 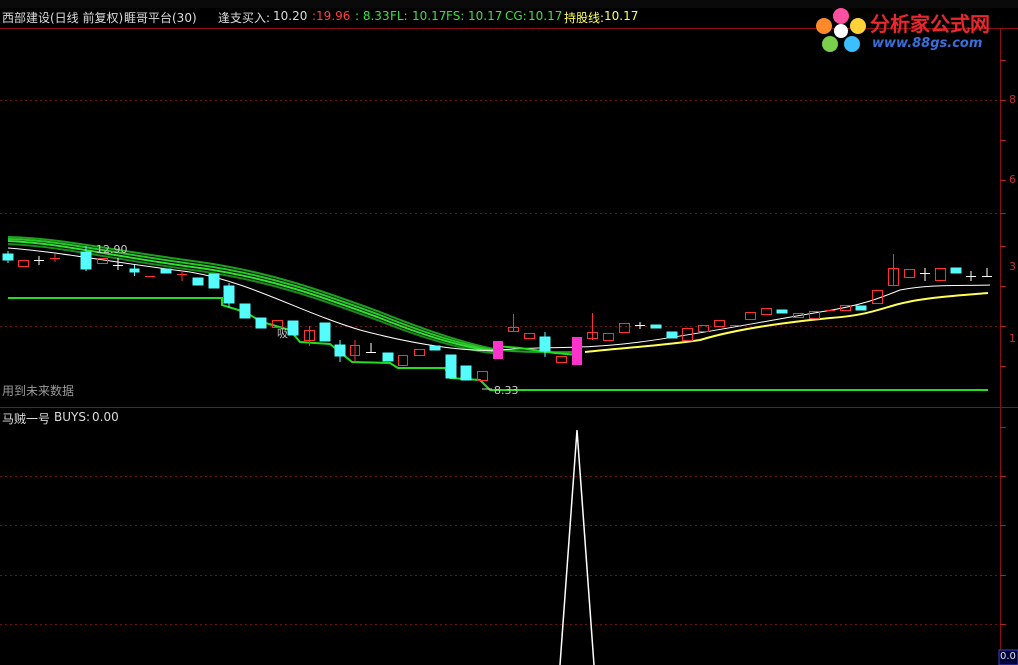 What do you see at coordinates (786, 322) in the screenshot?
I see `yellow-ma-line` at bounding box center [786, 322].